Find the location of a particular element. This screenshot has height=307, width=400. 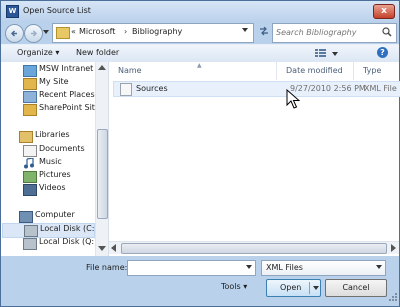

open-options-dropdown-icon is located at coordinates (316, 288).